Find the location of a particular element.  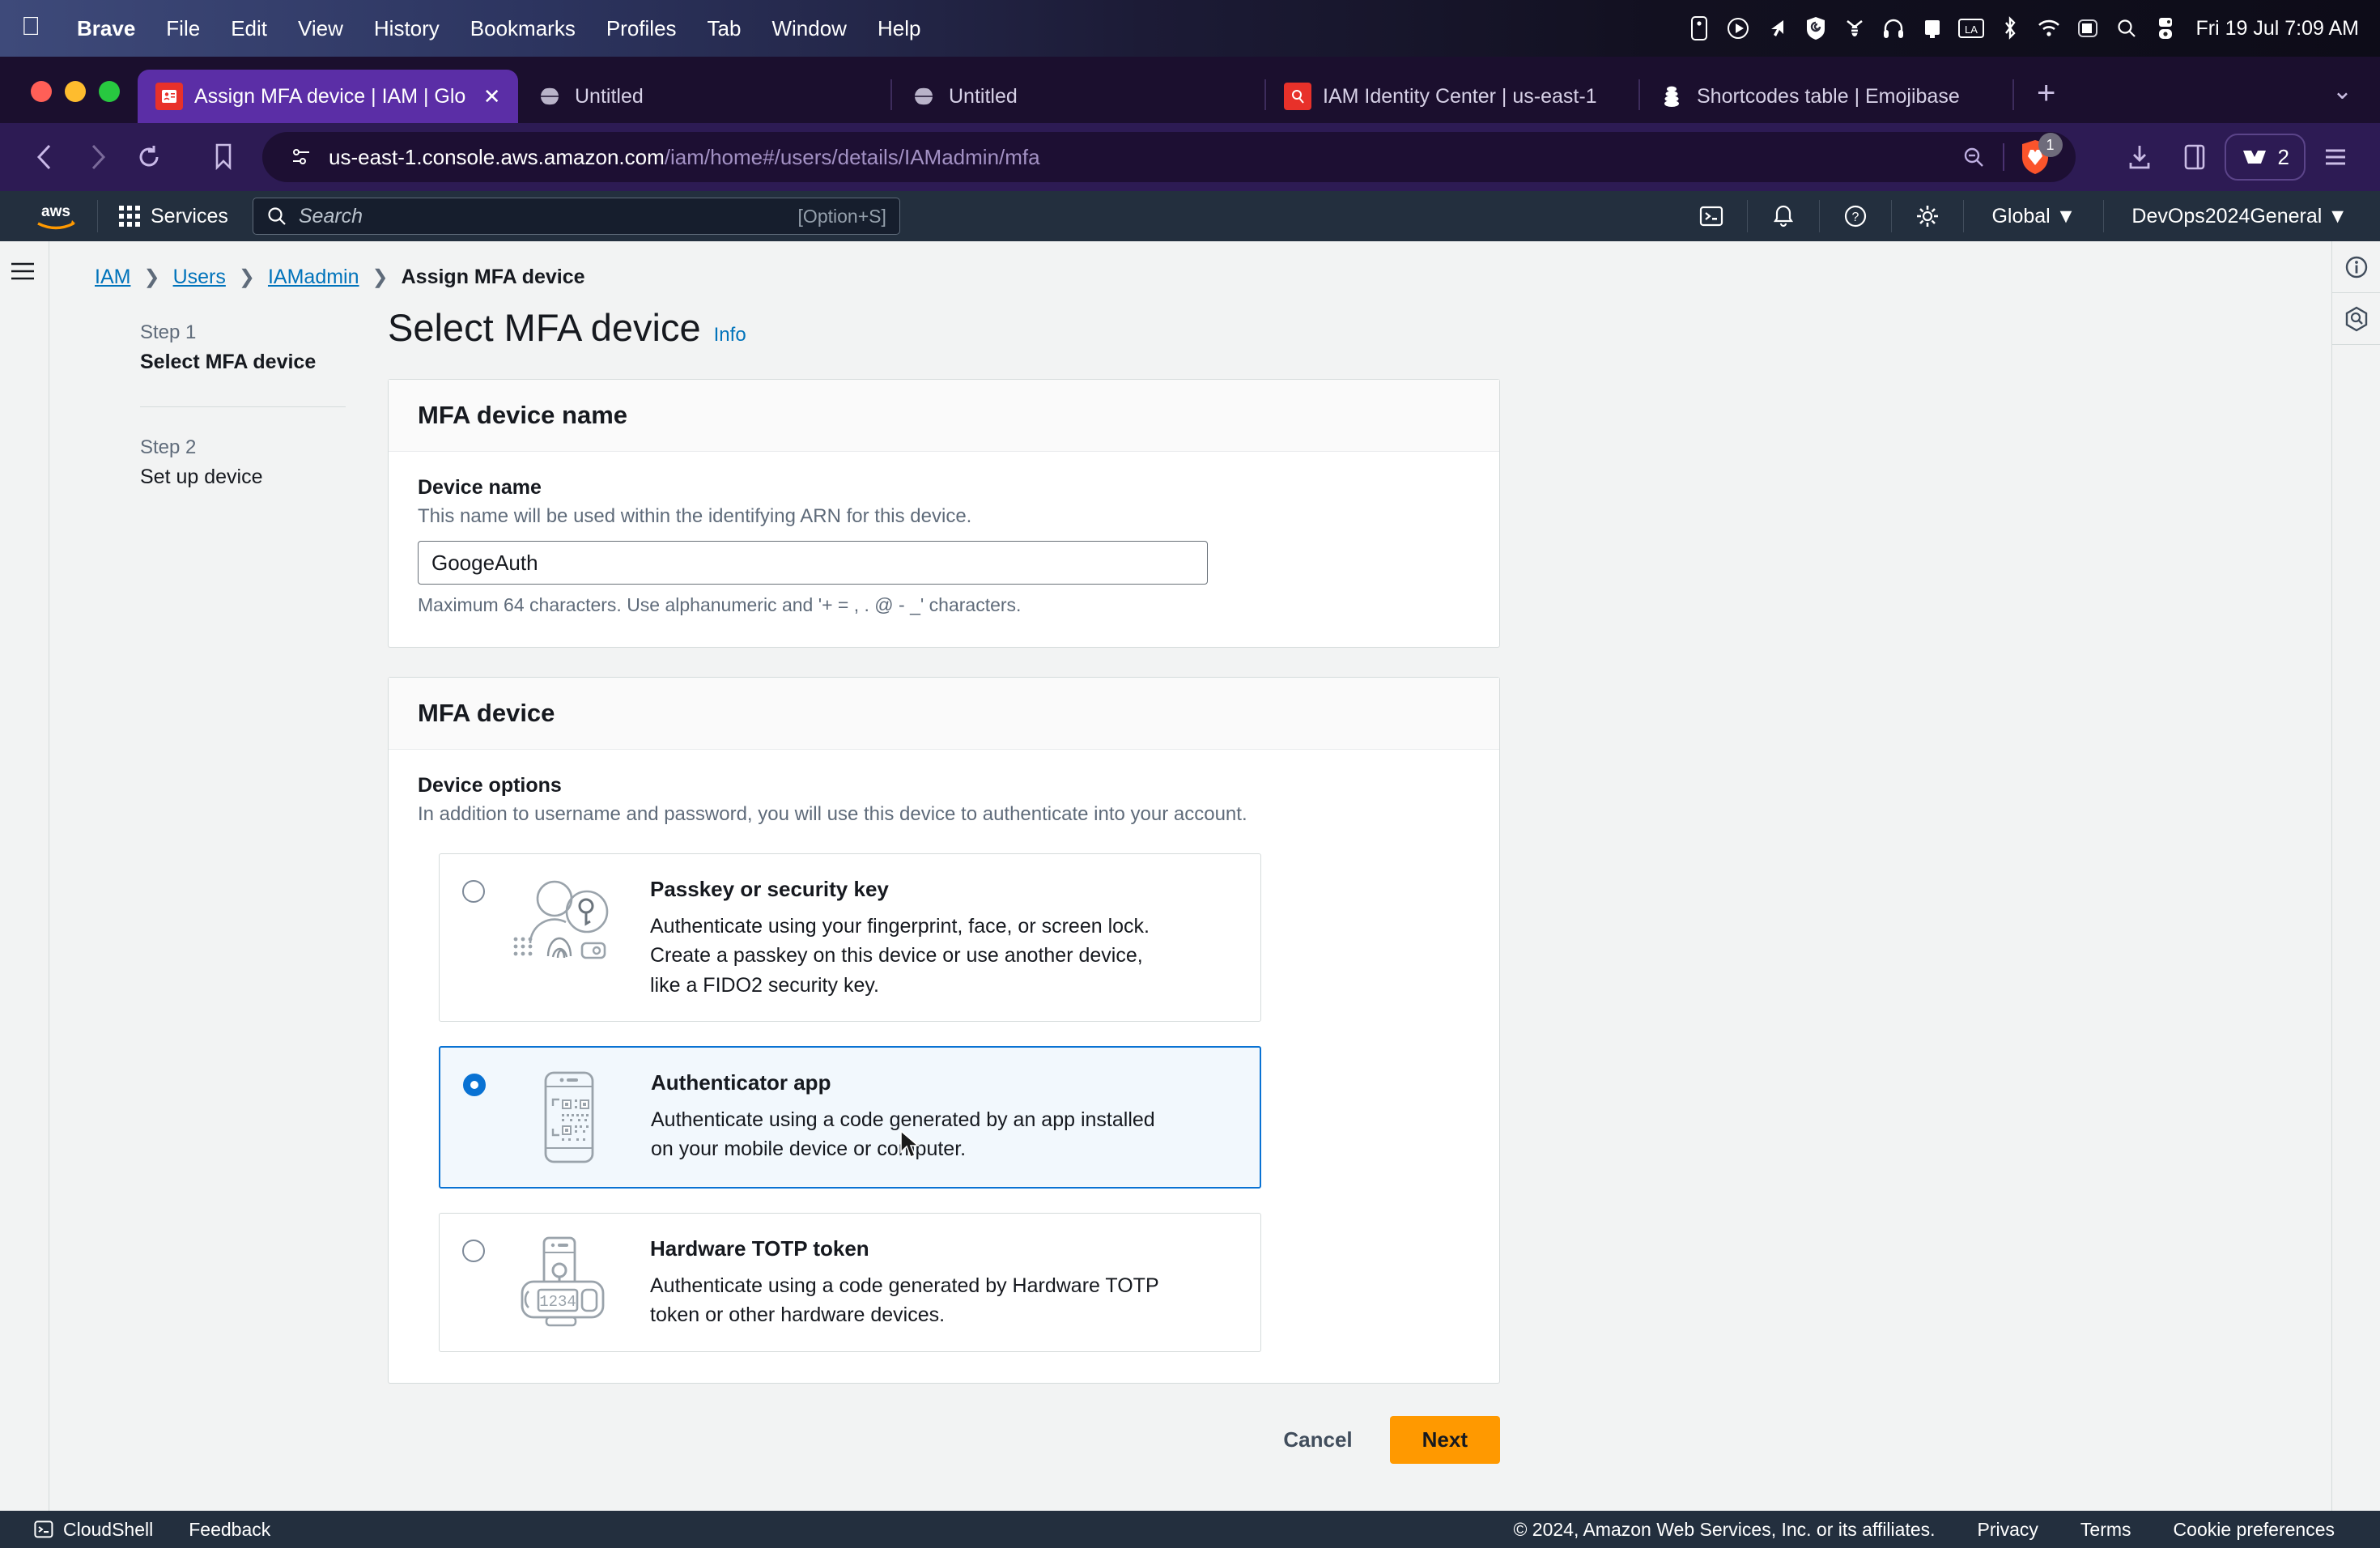

bookmark-icon is located at coordinates (224, 157).